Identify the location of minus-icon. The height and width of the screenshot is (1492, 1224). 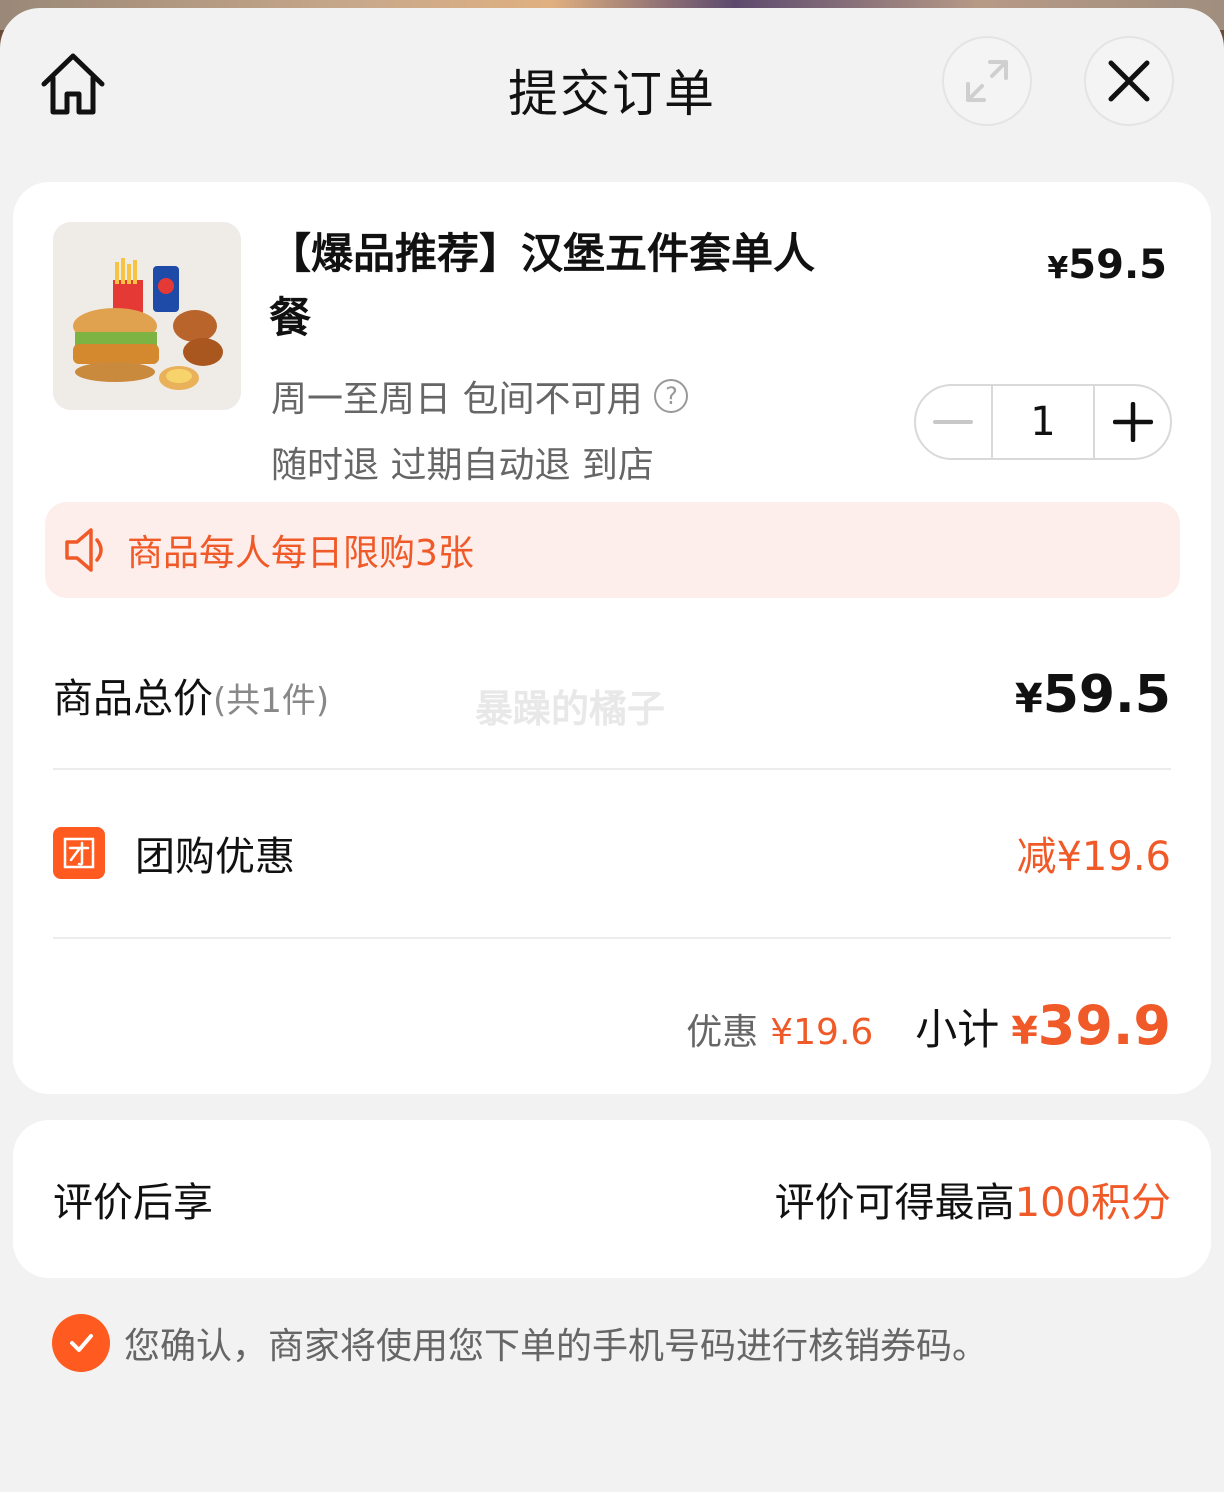
(953, 422).